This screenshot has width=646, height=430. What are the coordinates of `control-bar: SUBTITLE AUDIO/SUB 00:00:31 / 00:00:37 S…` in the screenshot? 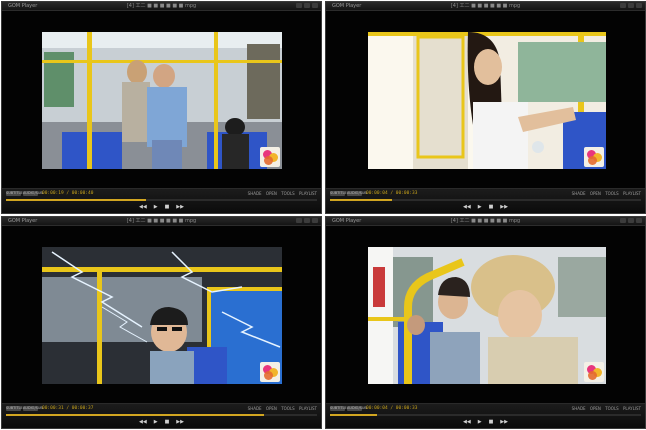 It's located at (161, 415).